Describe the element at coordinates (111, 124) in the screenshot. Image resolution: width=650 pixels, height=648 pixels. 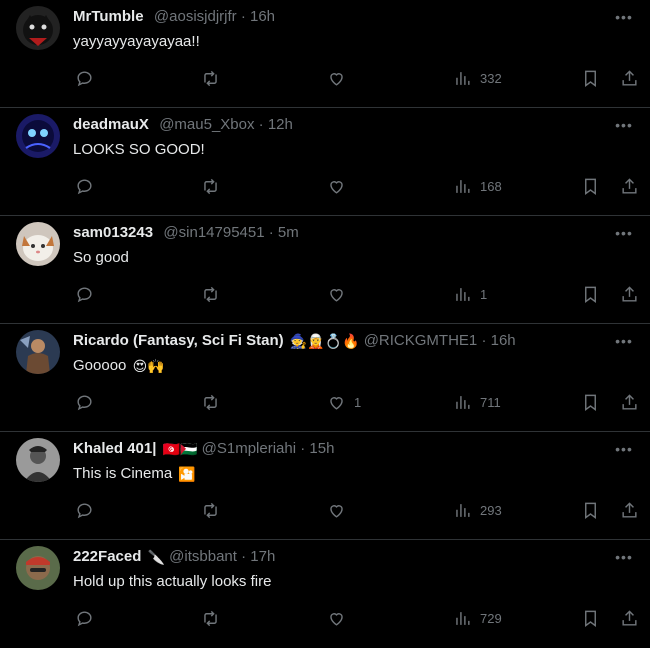
I see `display-name: deadmauX` at that location.